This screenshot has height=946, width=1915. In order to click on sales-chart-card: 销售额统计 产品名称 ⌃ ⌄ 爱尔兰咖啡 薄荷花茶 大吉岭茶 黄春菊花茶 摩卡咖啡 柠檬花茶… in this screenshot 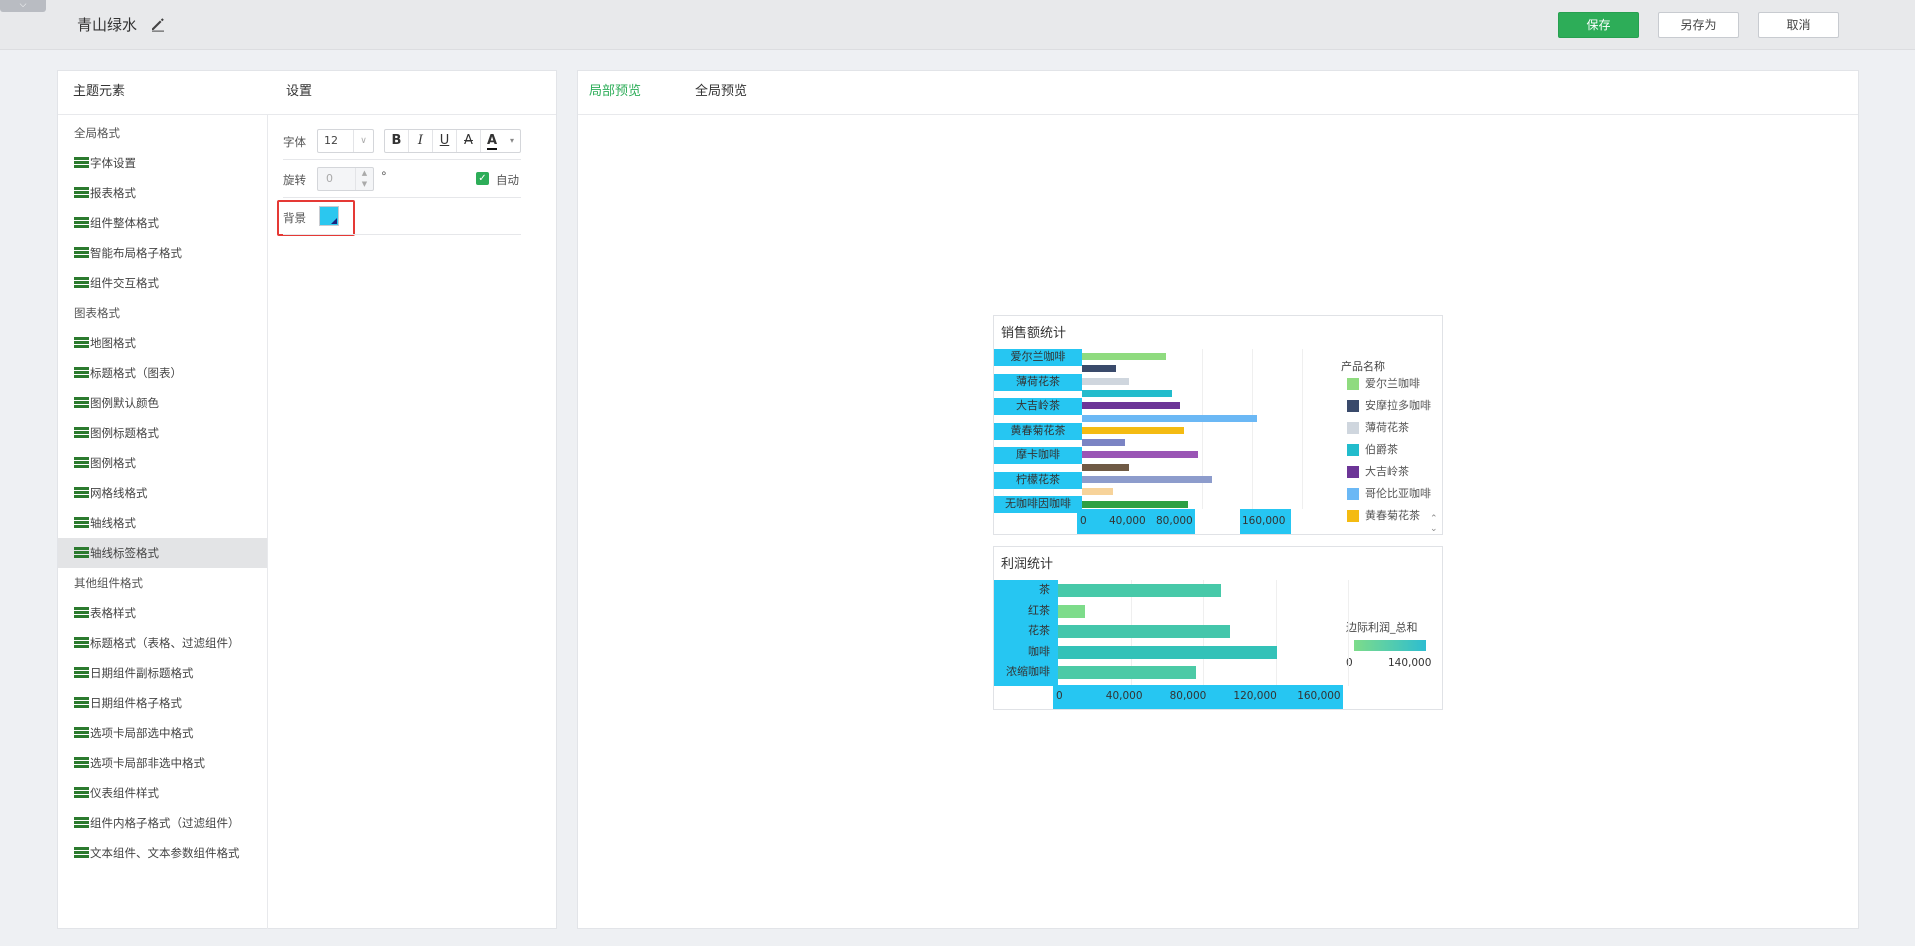, I will do `click(1218, 425)`.